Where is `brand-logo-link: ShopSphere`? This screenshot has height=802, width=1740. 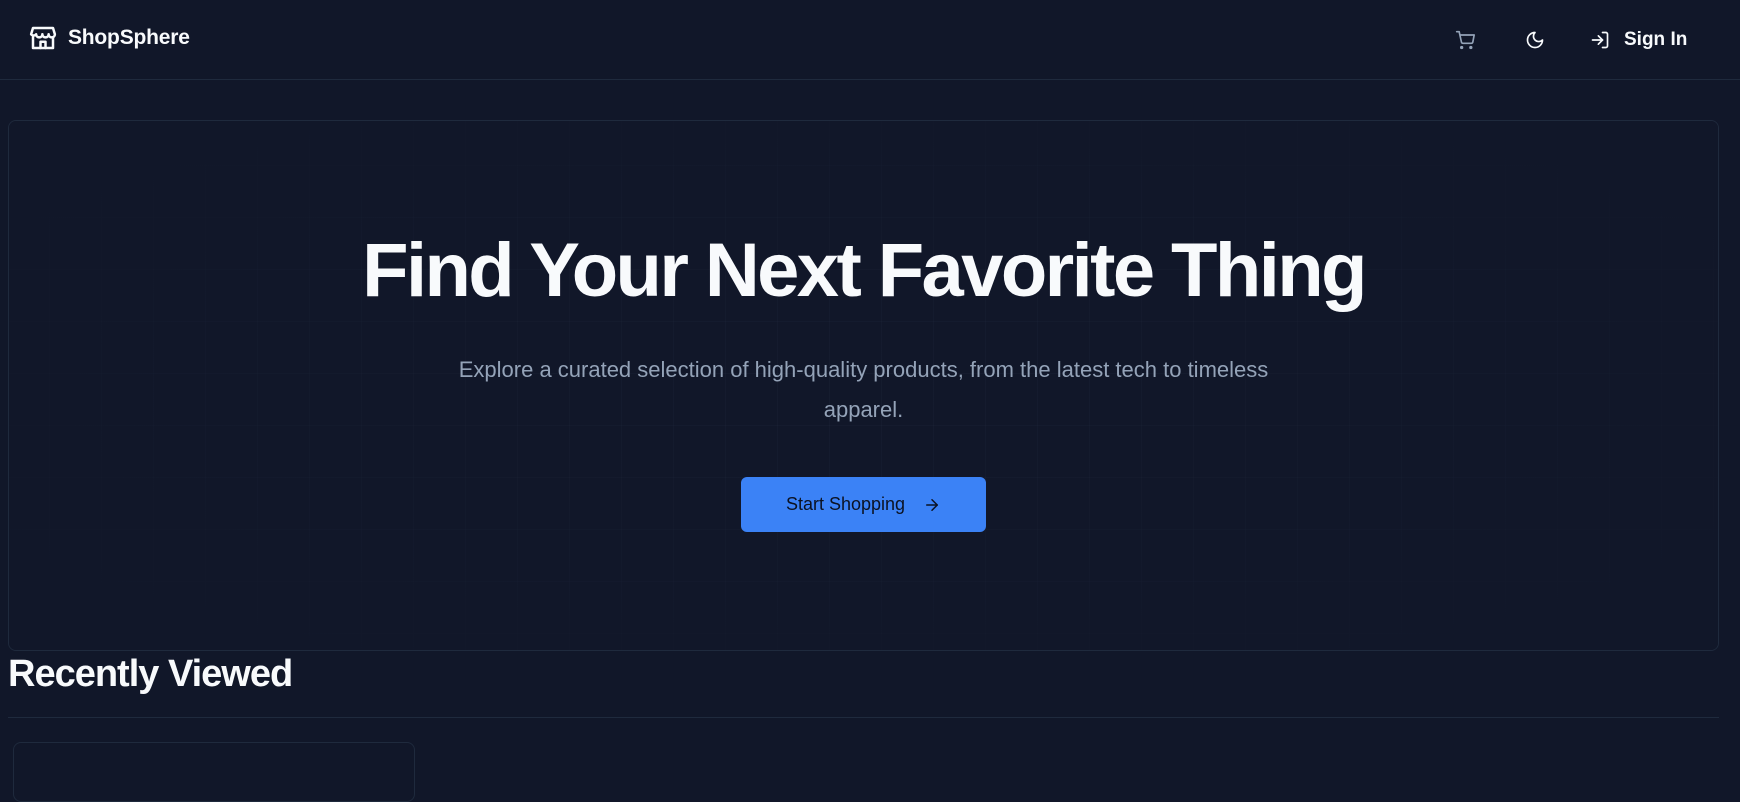 brand-logo-link: ShopSphere is located at coordinates (109, 38).